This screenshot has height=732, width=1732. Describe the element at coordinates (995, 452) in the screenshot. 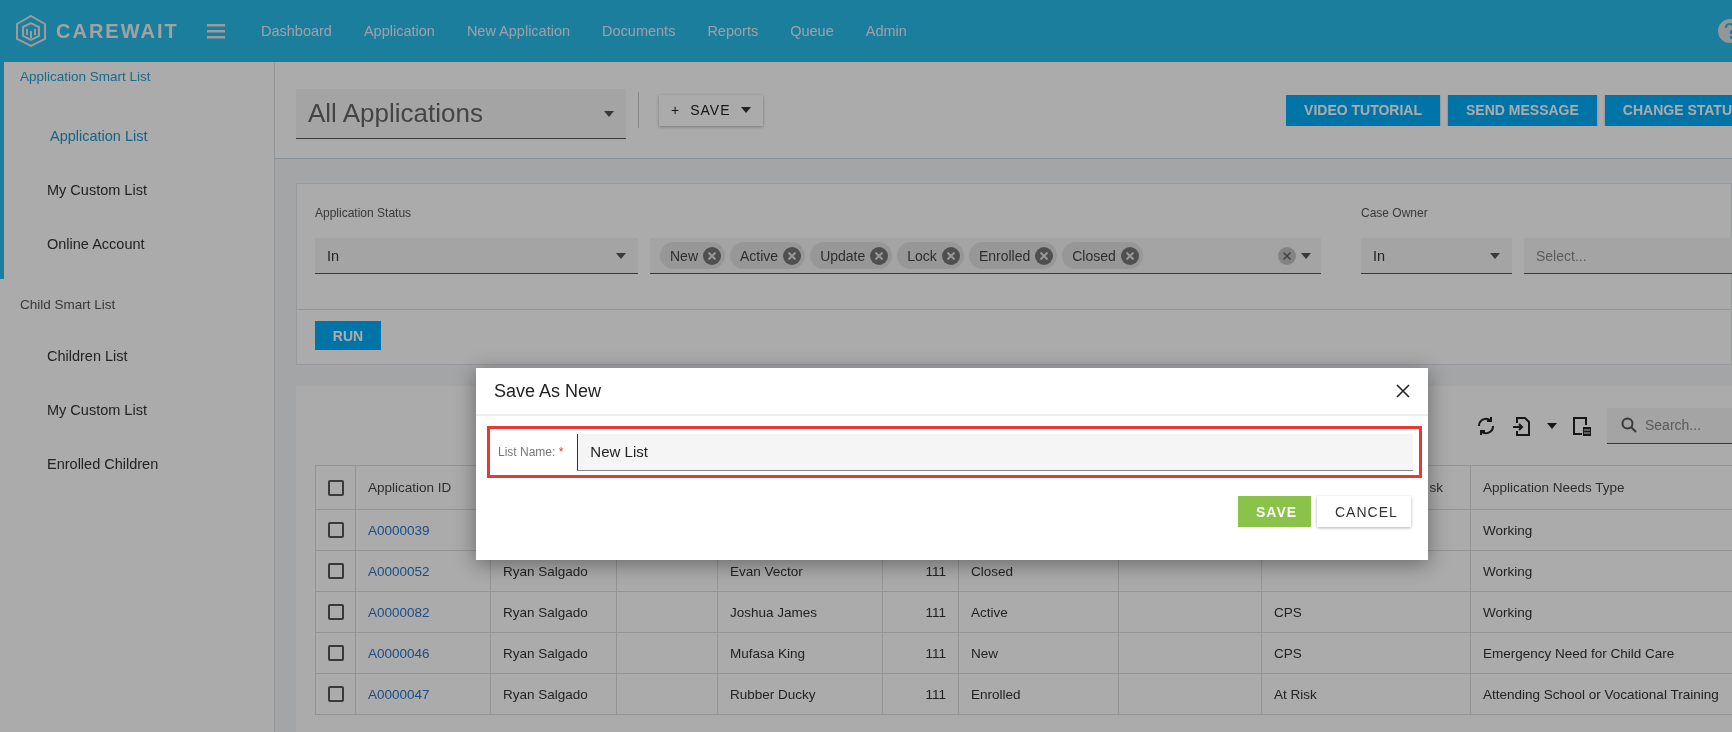

I see `list-name-input: New List` at that location.